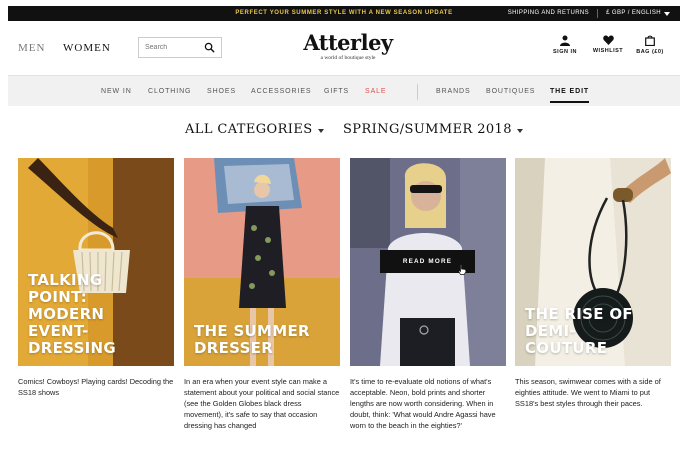 This screenshot has width=700, height=450. What do you see at coordinates (650, 52) in the screenshot?
I see `bag-label: BAG (£0)` at bounding box center [650, 52].